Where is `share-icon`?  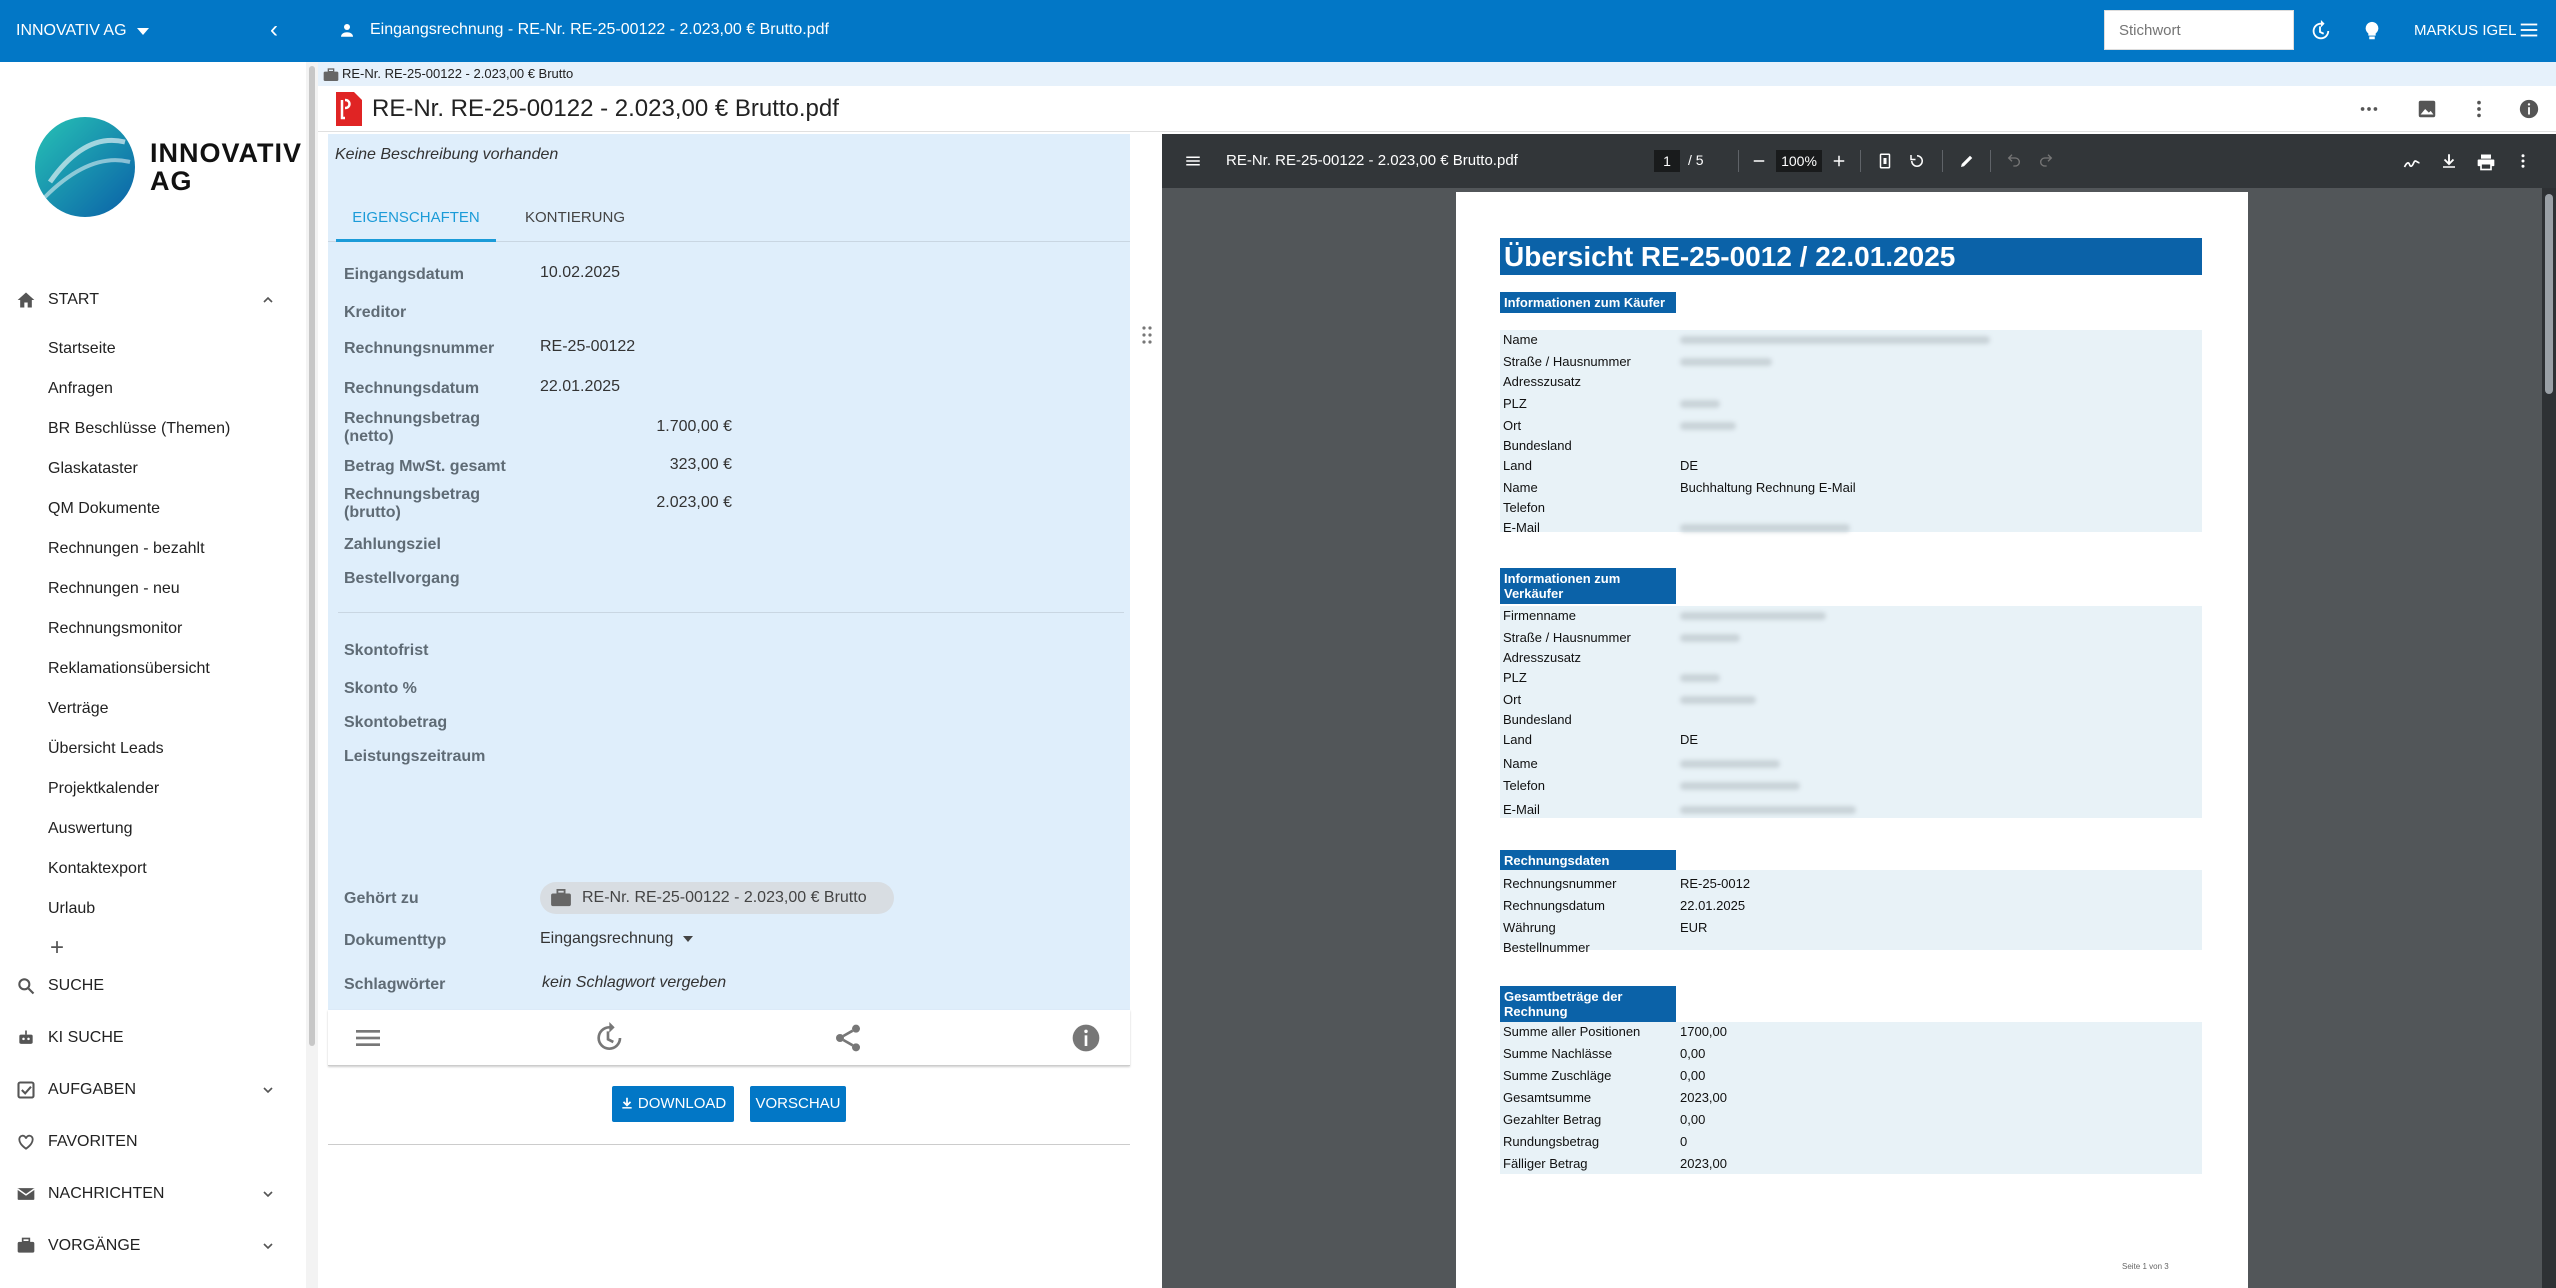 share-icon is located at coordinates (848, 1038).